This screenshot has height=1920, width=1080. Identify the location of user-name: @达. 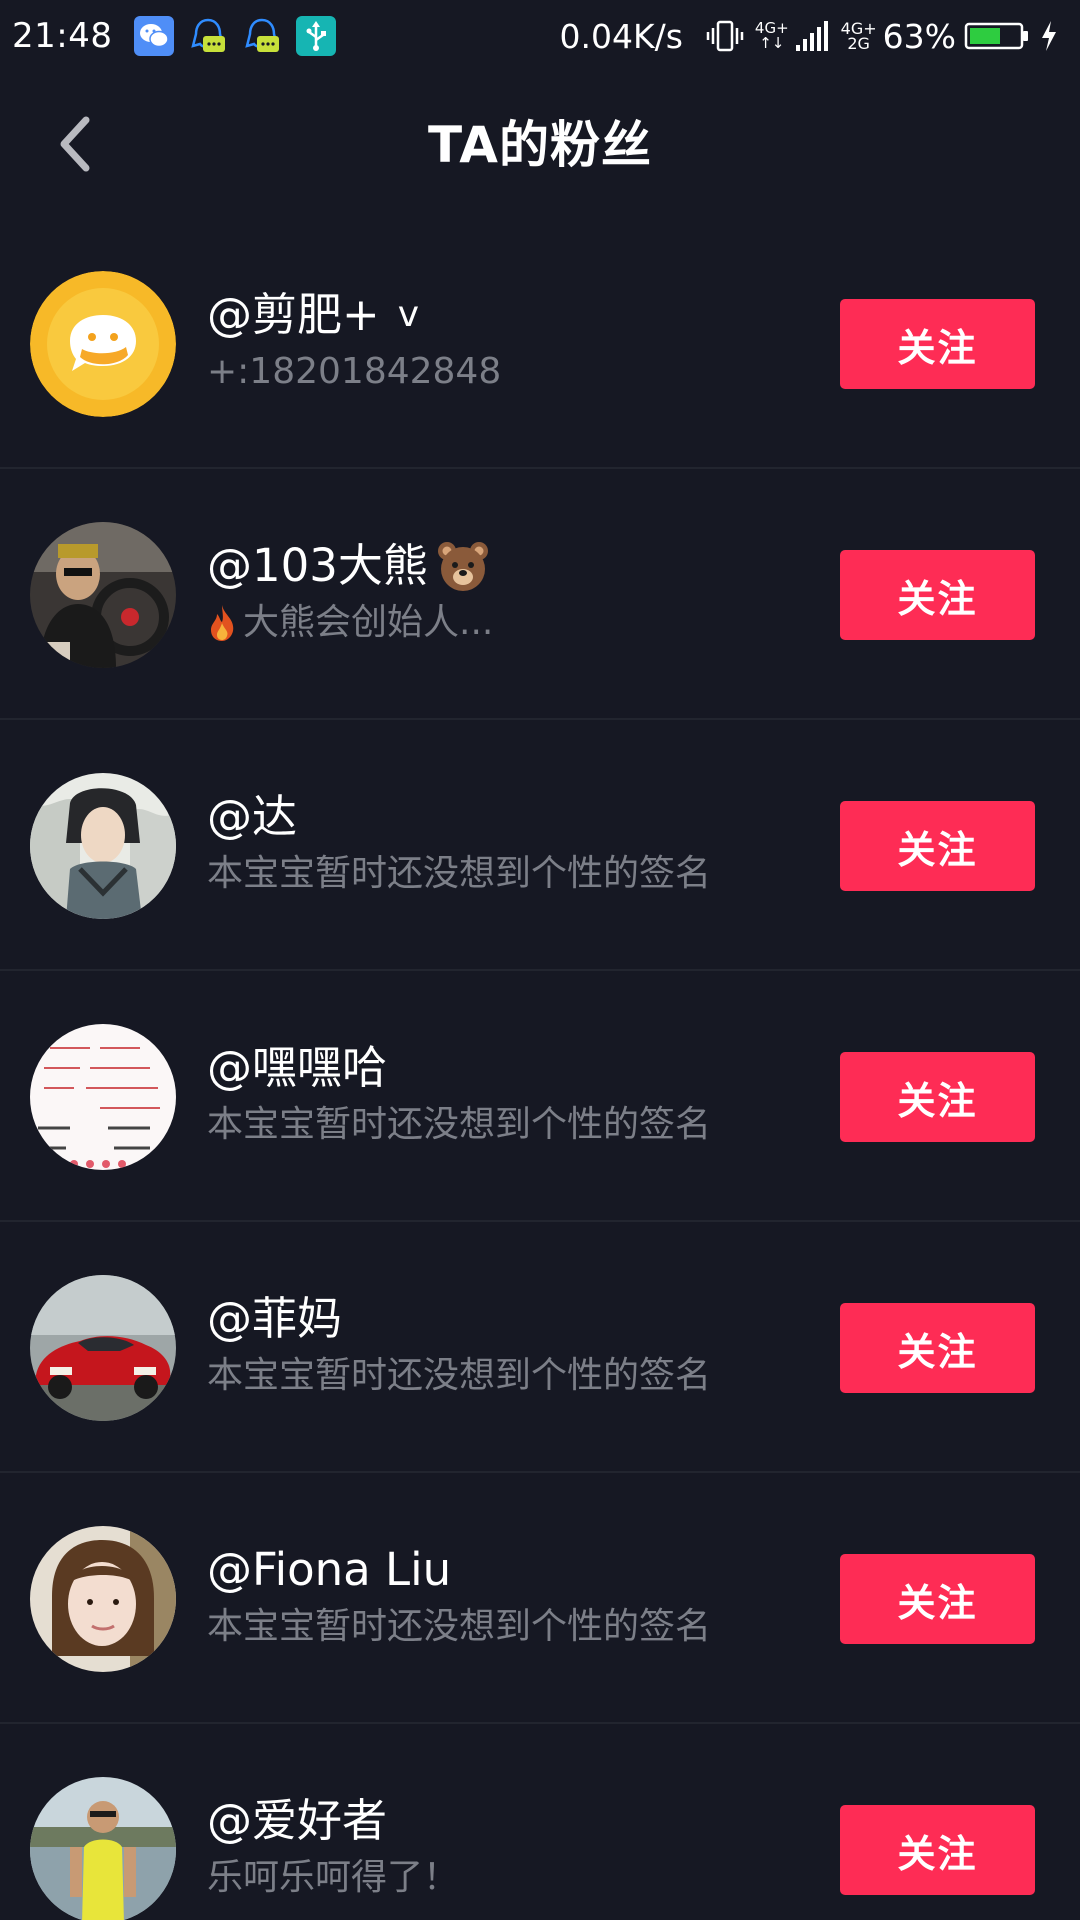
(517, 817).